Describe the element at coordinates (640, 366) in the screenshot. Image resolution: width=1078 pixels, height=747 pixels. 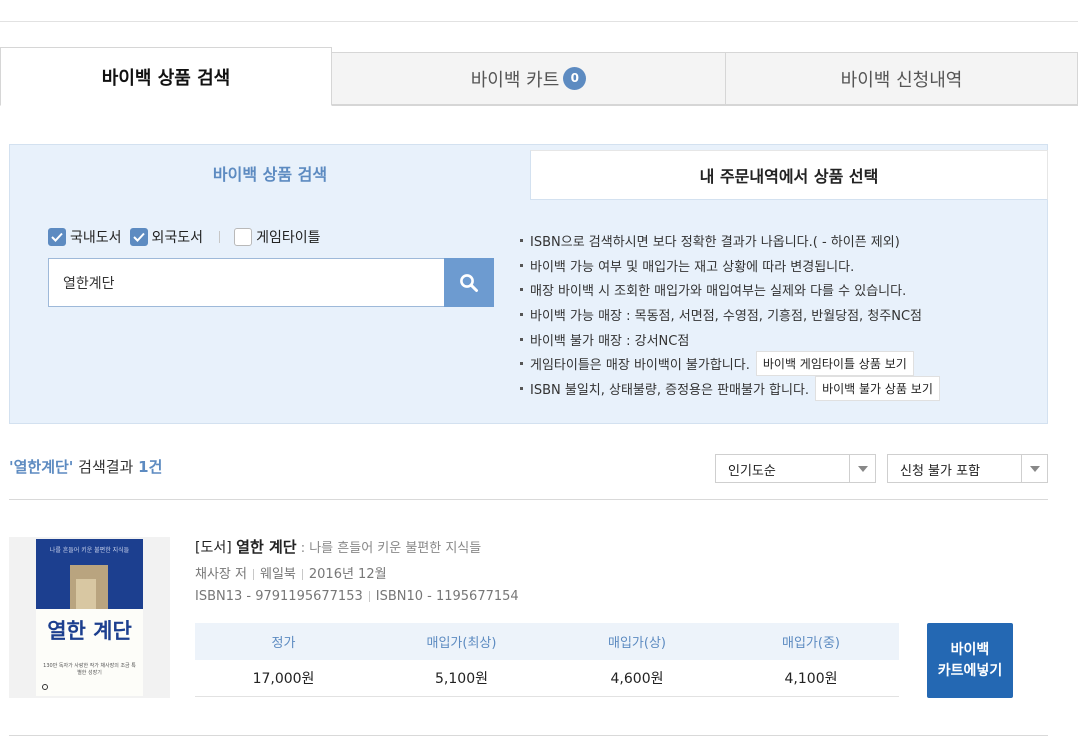
I see `note-text: 게임타이틀은 매장 바이백이 불가합니다.` at that location.